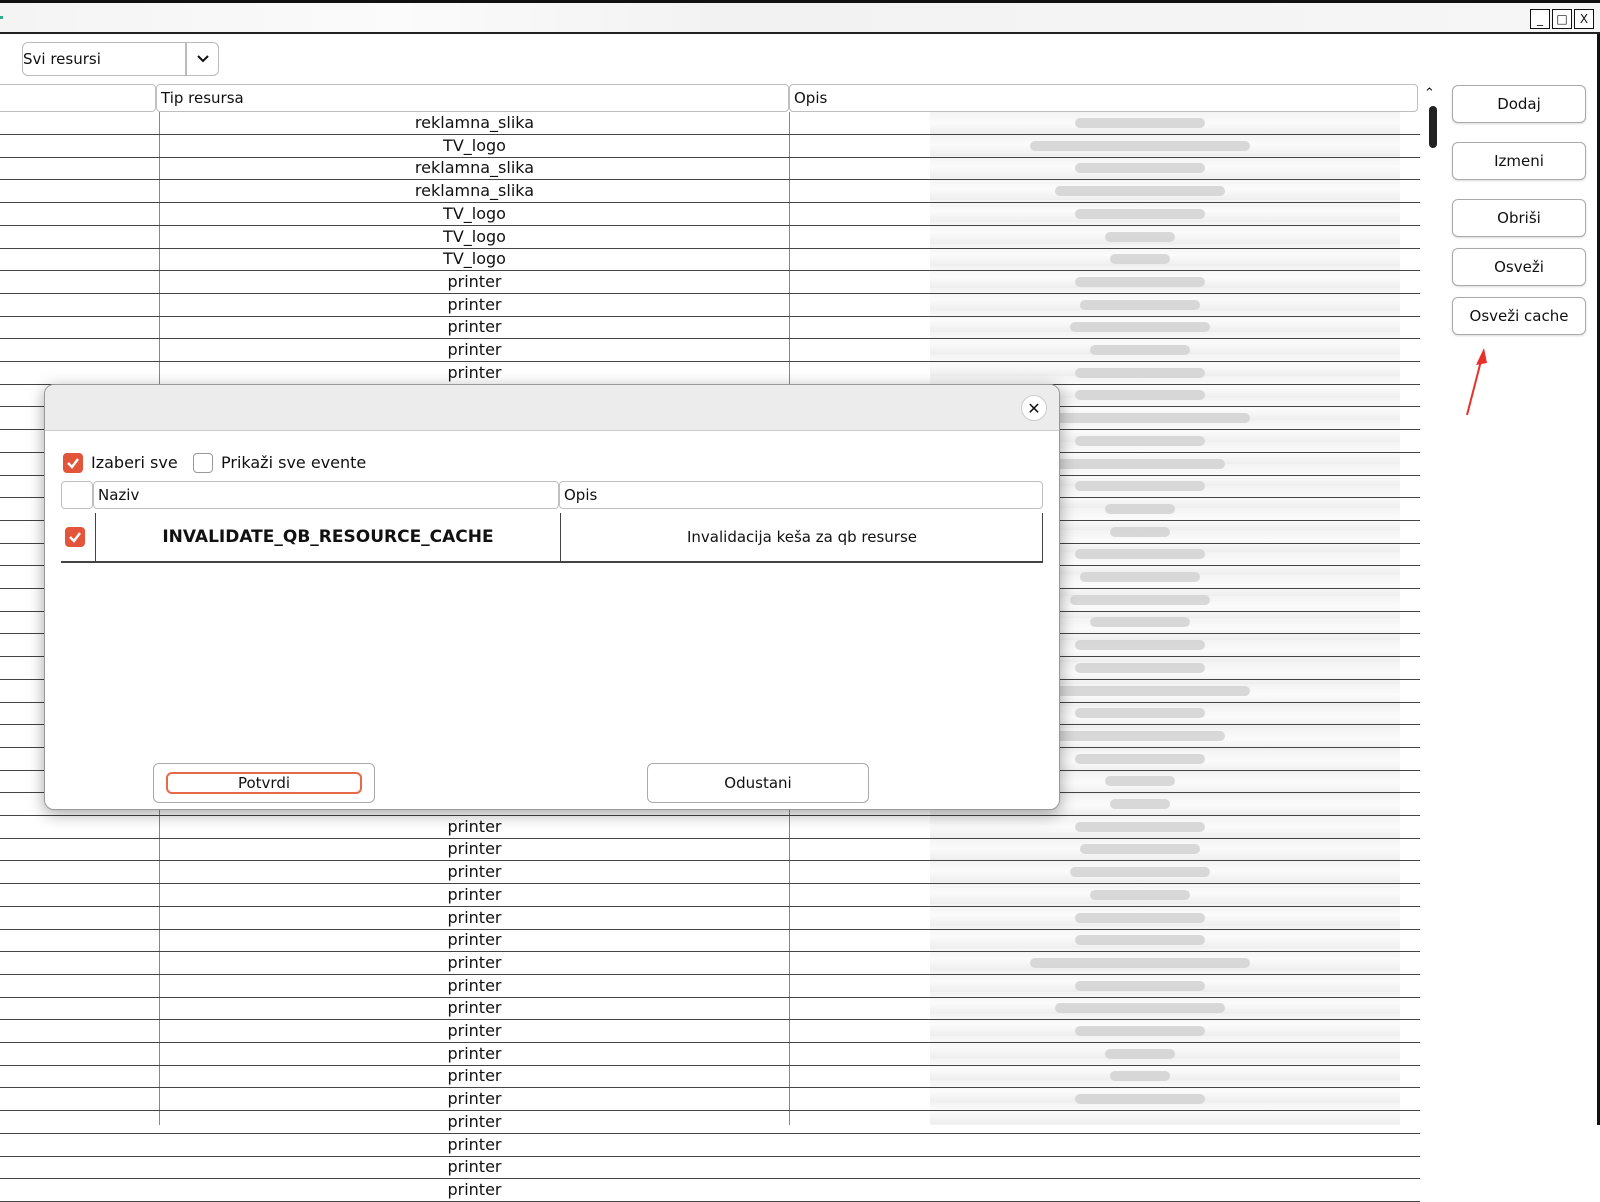 Image resolution: width=1600 pixels, height=1202 pixels. Describe the element at coordinates (1433, 127) in the screenshot. I see `scrollbar-thumb` at that location.